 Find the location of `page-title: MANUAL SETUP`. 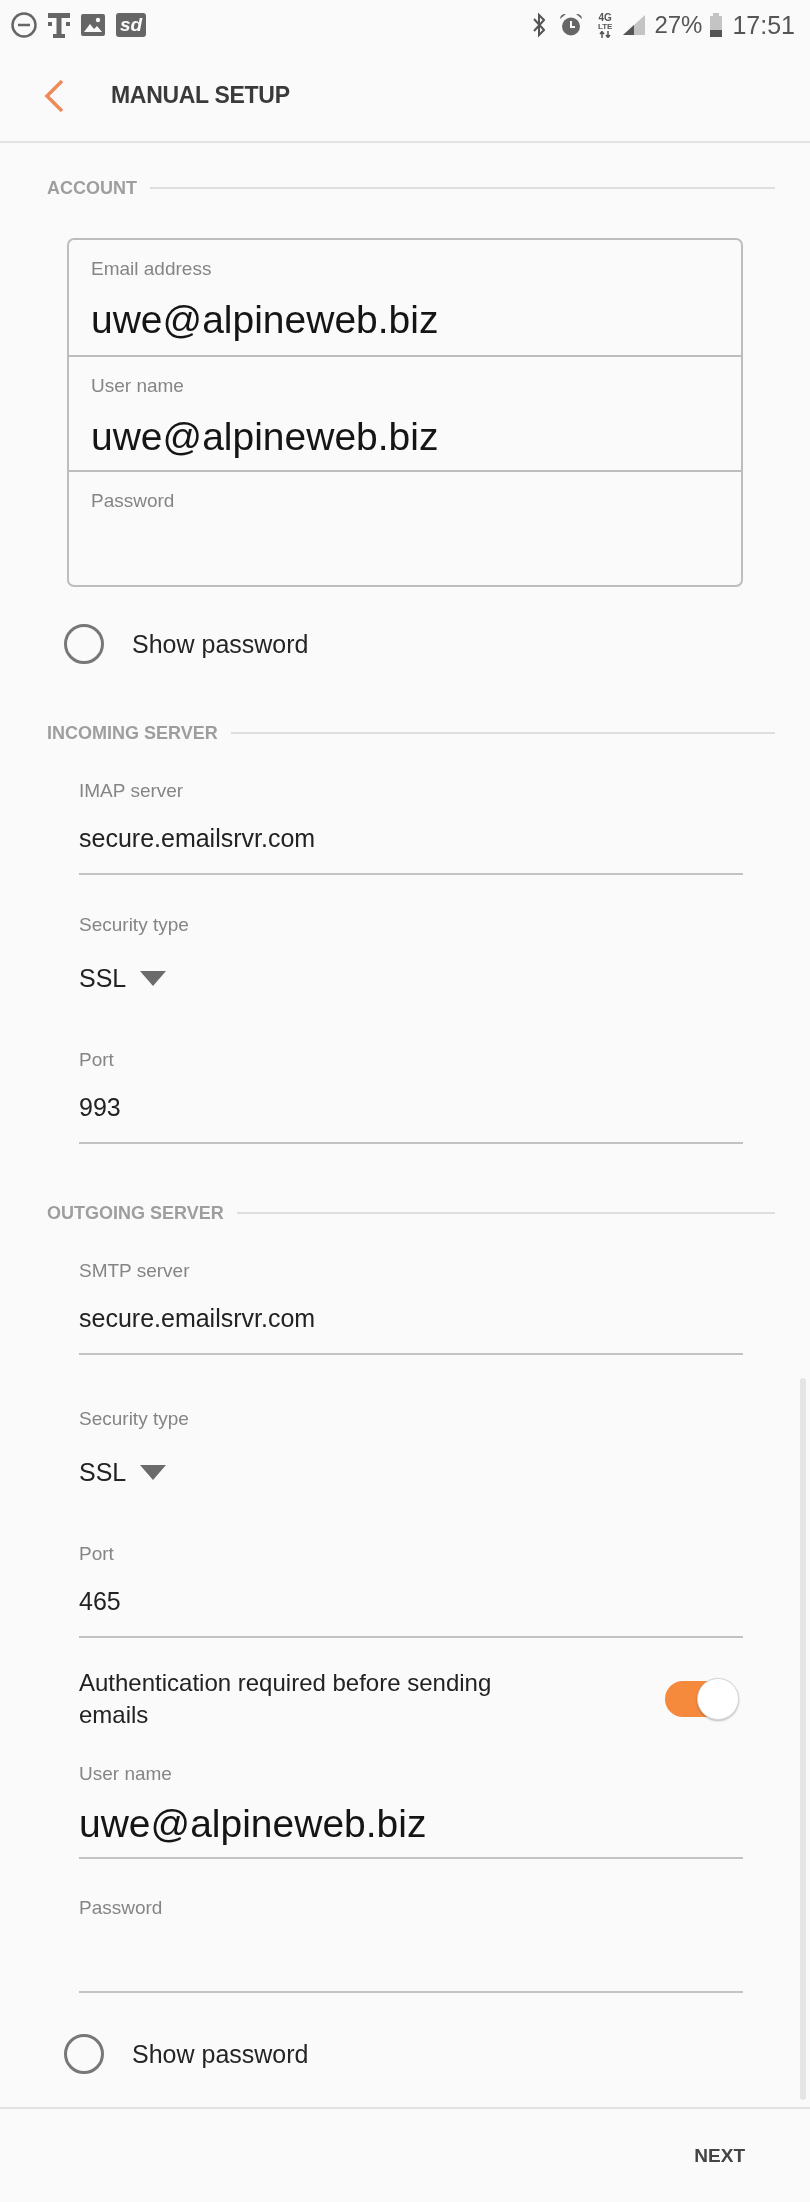

page-title: MANUAL SETUP is located at coordinates (200, 95).